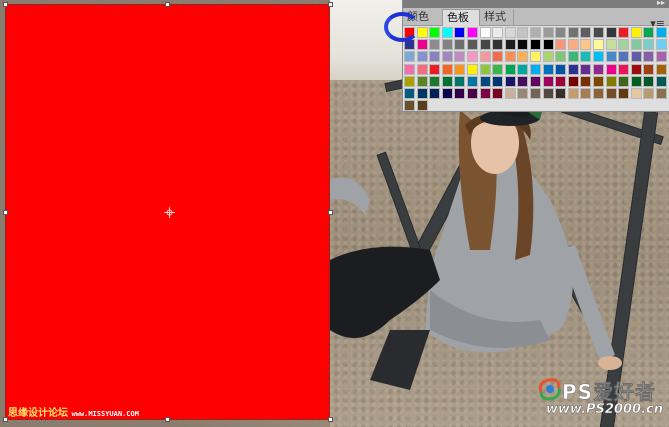 The height and width of the screenshot is (427, 669). What do you see at coordinates (330, 419) in the screenshot?
I see `transform-handle-bottom-right` at bounding box center [330, 419].